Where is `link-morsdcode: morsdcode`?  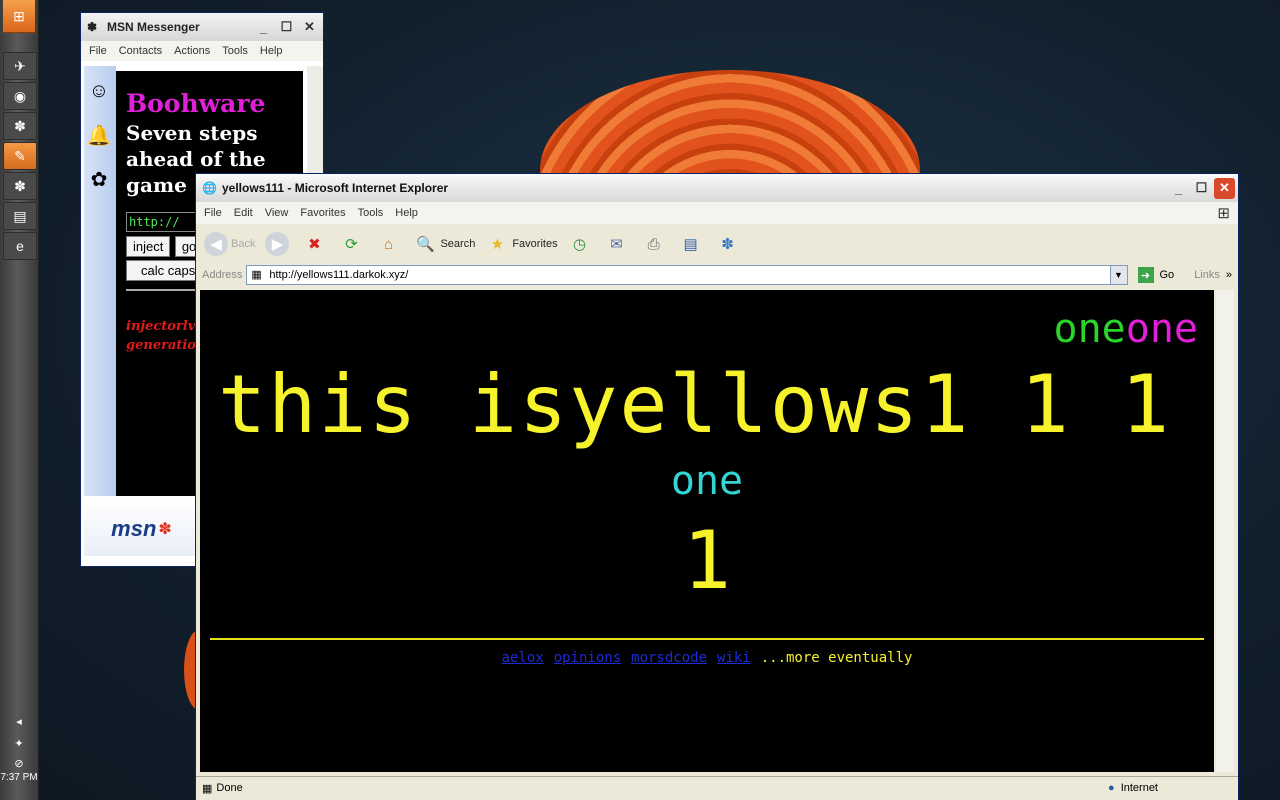 link-morsdcode: morsdcode is located at coordinates (669, 658).